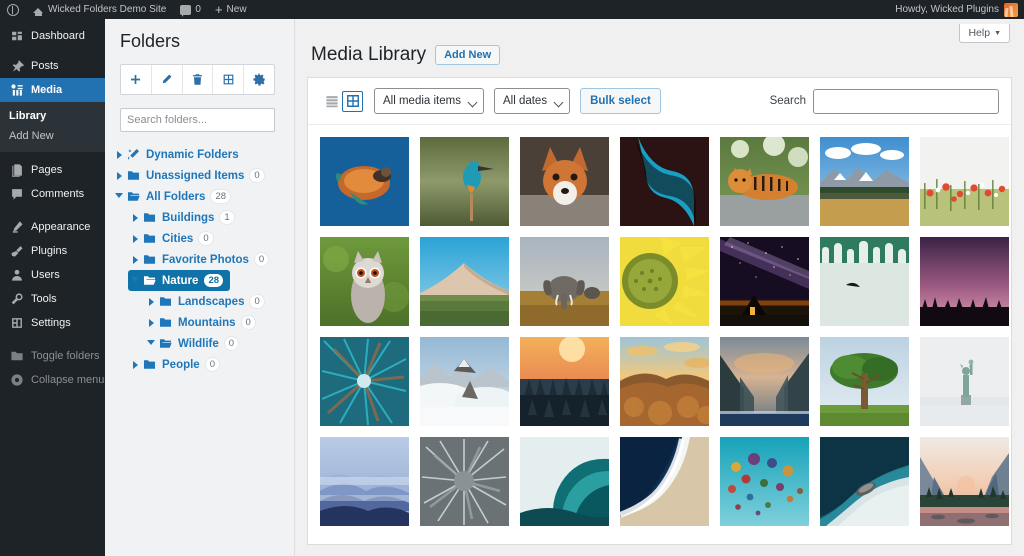 The height and width of the screenshot is (556, 1024). I want to click on folder-tree-item: Cities 0, so click(170, 238).